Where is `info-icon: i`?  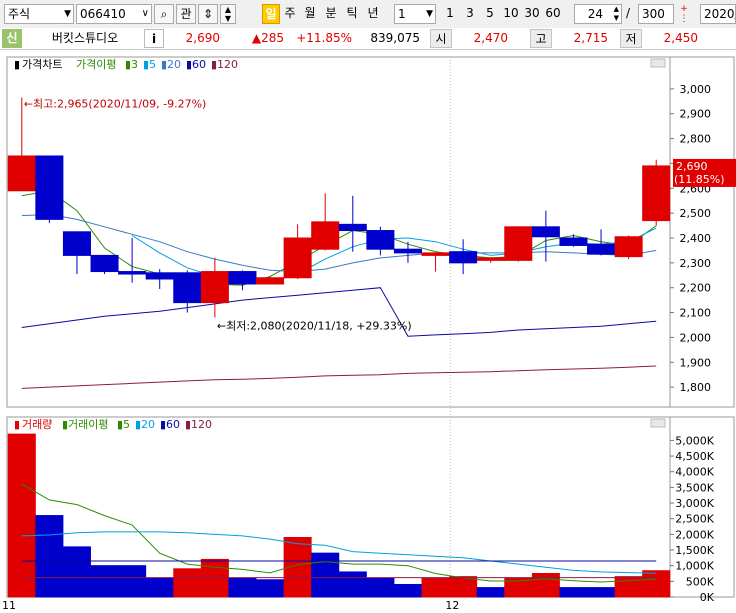
info-icon: i is located at coordinates (154, 39).